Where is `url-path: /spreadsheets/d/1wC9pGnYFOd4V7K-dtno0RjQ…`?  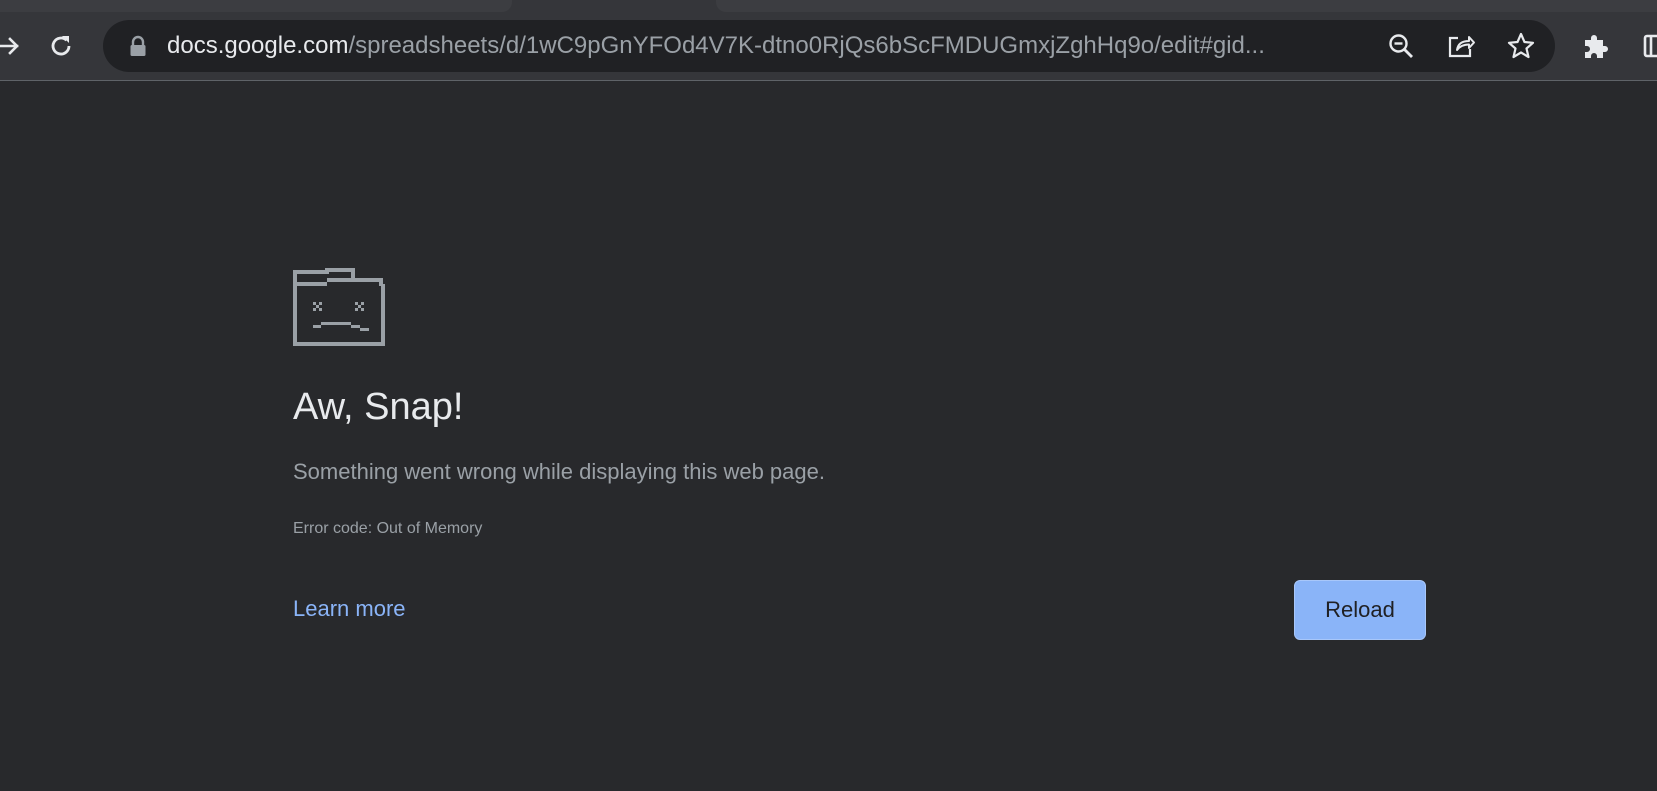
url-path: /spreadsheets/d/1wC9pGnYFOd4V7K-dtno0RjQ… is located at coordinates (806, 46).